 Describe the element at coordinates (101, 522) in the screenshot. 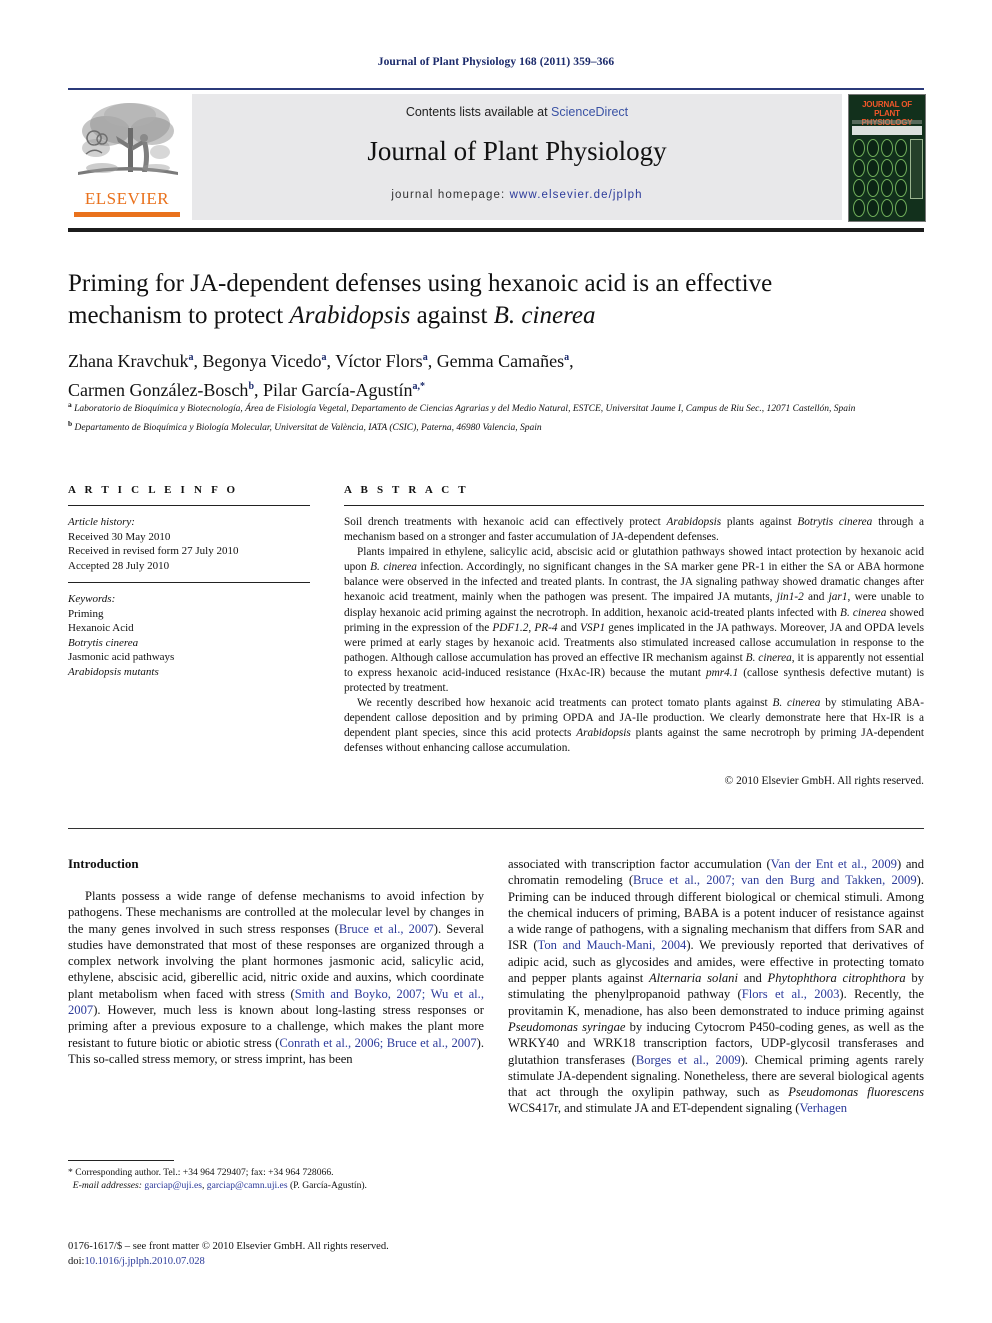

I see `article-history-label: Article history:` at that location.